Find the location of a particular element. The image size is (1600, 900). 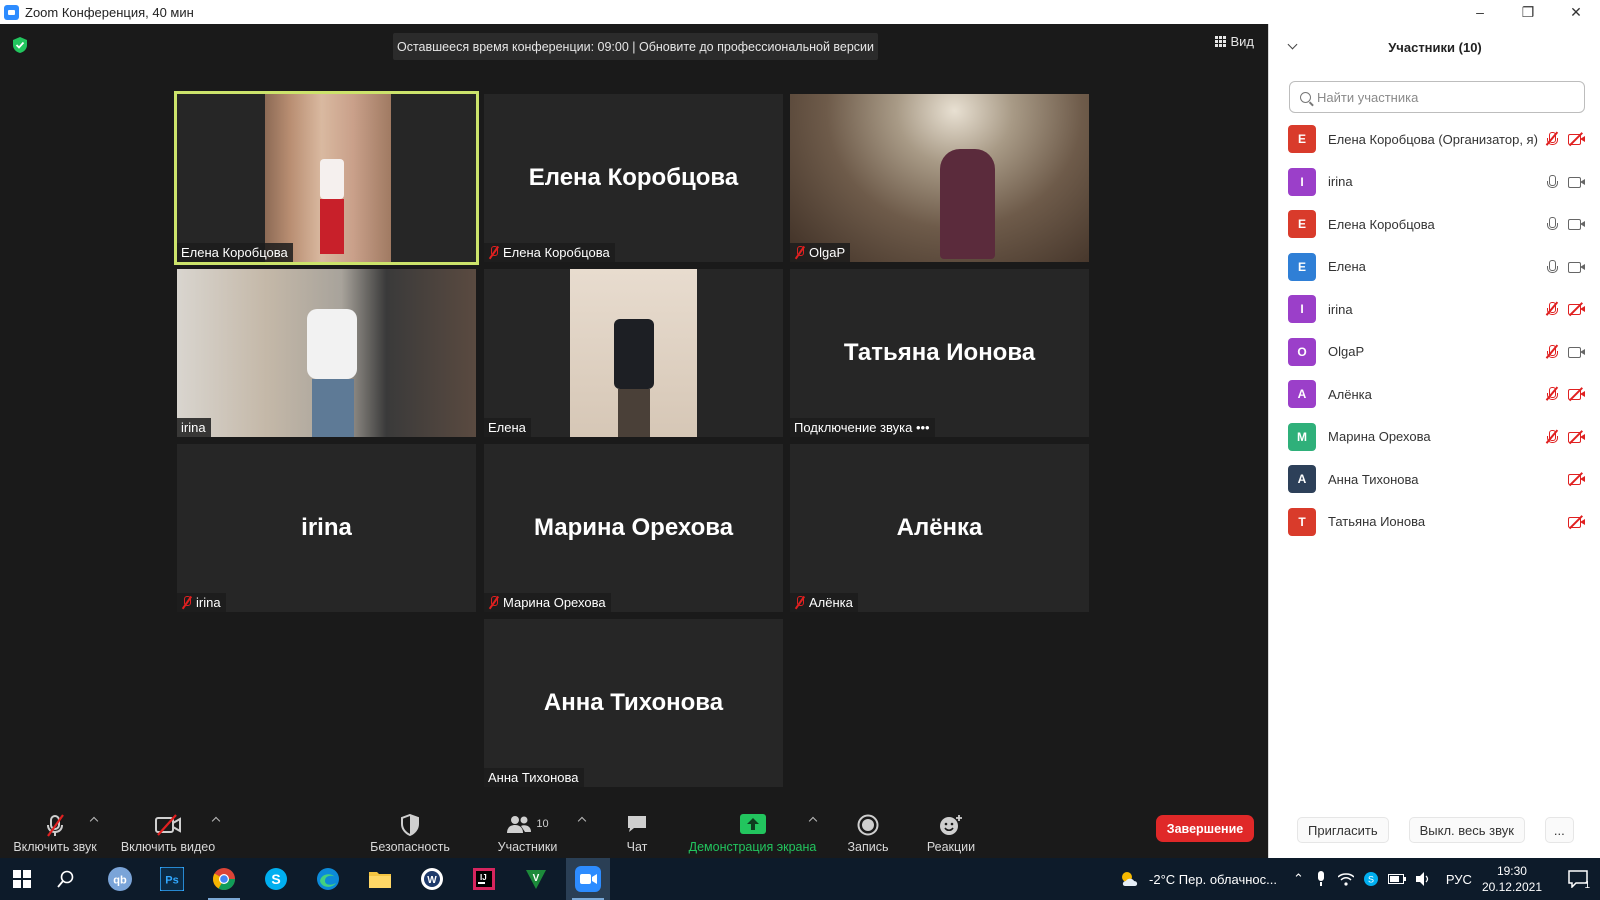

unmute-button: Включить звук is located at coordinates (55, 831).